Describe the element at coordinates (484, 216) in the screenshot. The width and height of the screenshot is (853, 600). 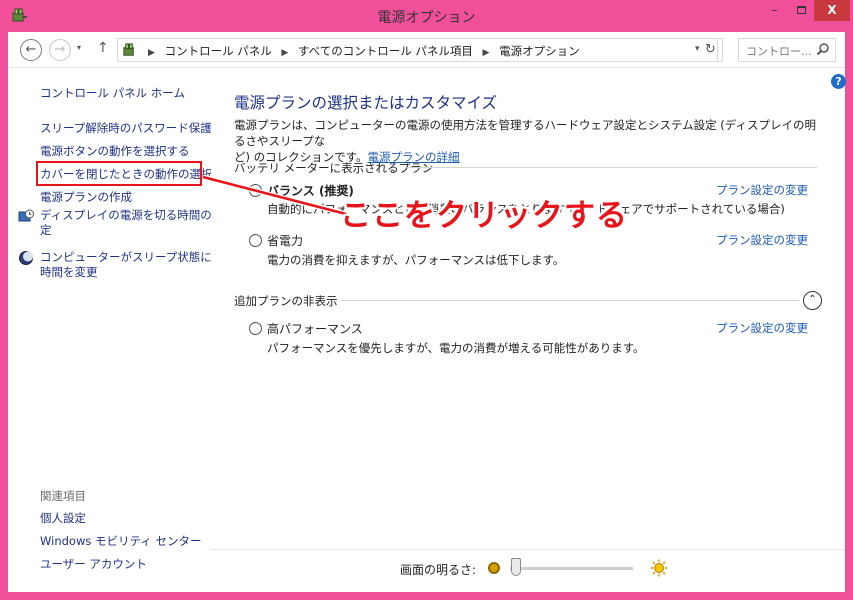
I see `annotation-label: ここをクリックする` at that location.